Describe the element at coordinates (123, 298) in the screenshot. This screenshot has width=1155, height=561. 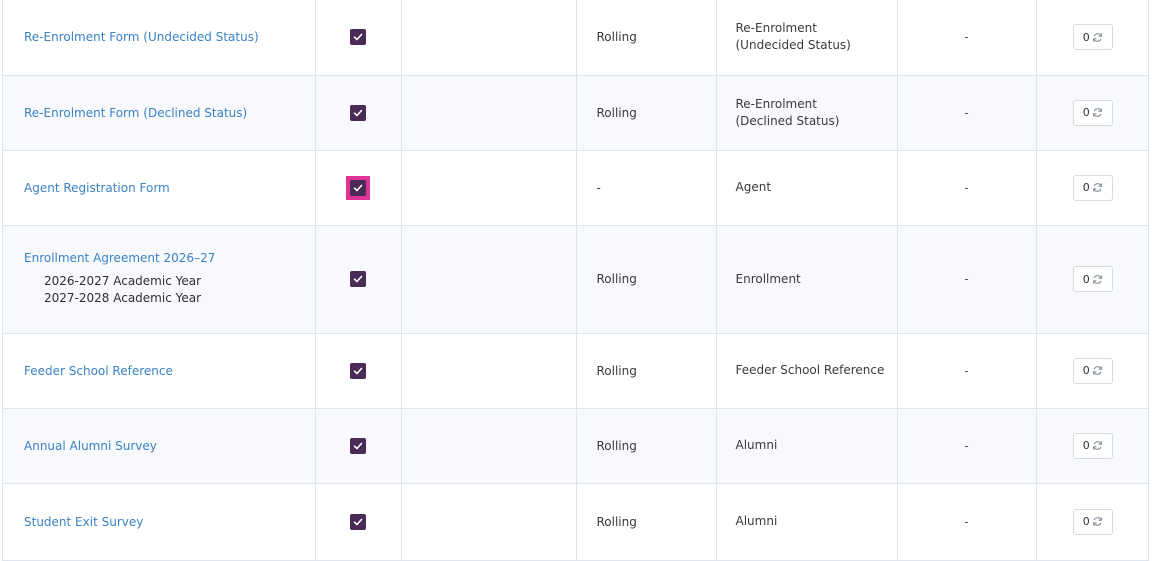
I see `academic-year-line: 2027-2028 Academic Year` at that location.